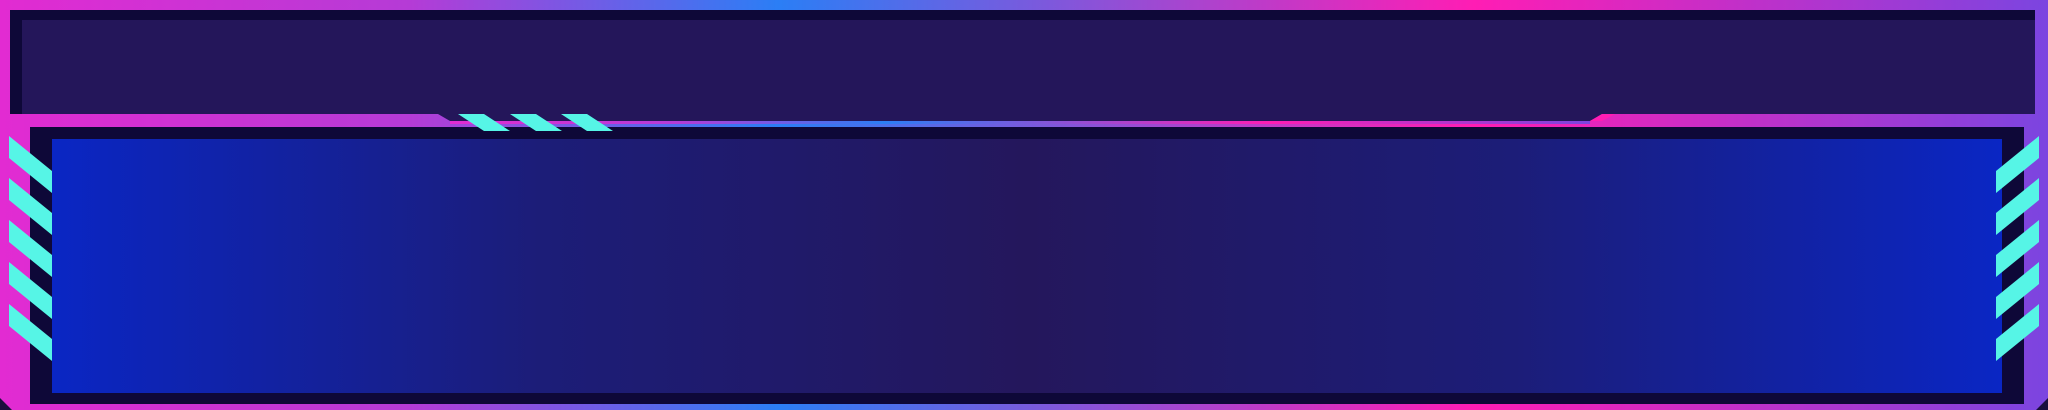 The height and width of the screenshot is (410, 2048). What do you see at coordinates (535, 122) in the screenshot?
I see `tab-stripes` at bounding box center [535, 122].